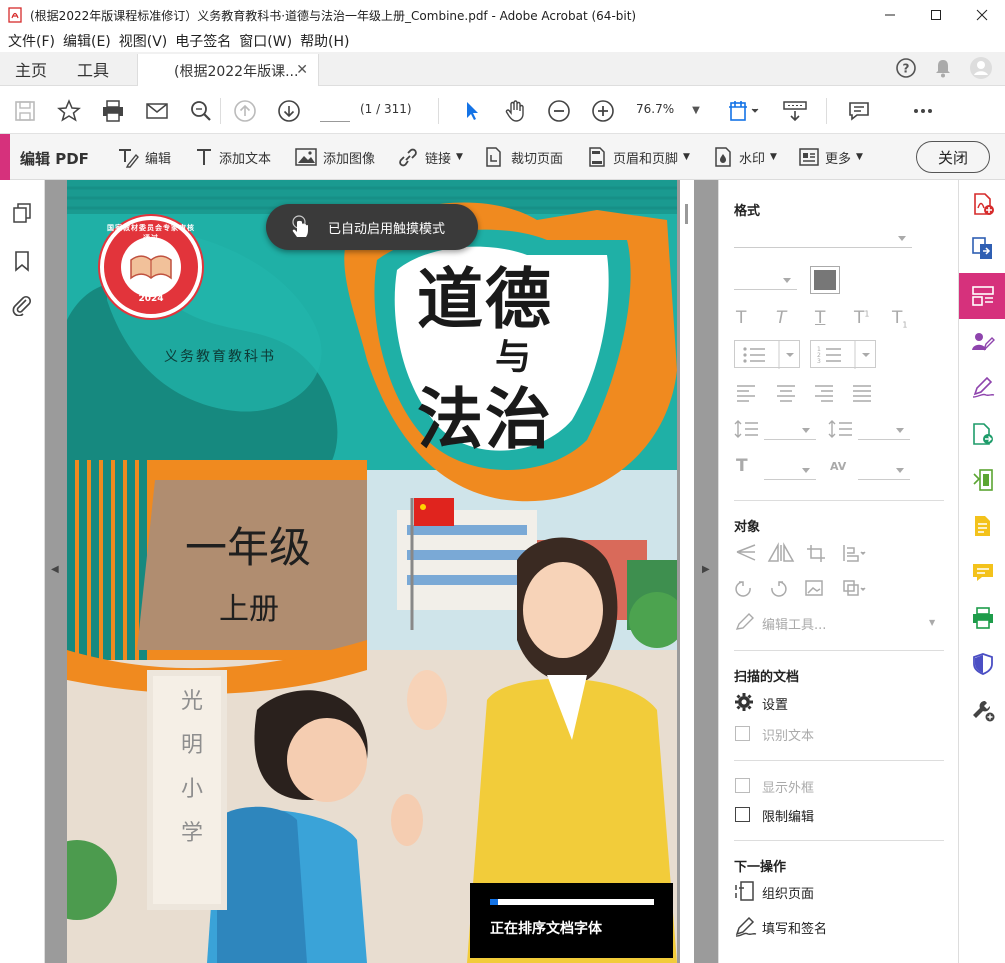 This screenshot has height=963, width=1005. I want to click on watermark-button: 水印 ▼, so click(744, 157).